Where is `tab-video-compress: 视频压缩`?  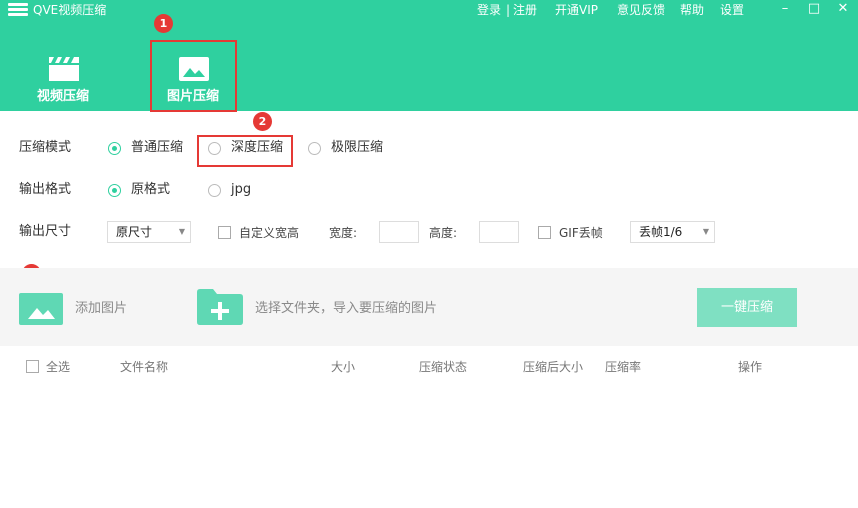 tab-video-compress: 视频压缩 is located at coordinates (63, 78).